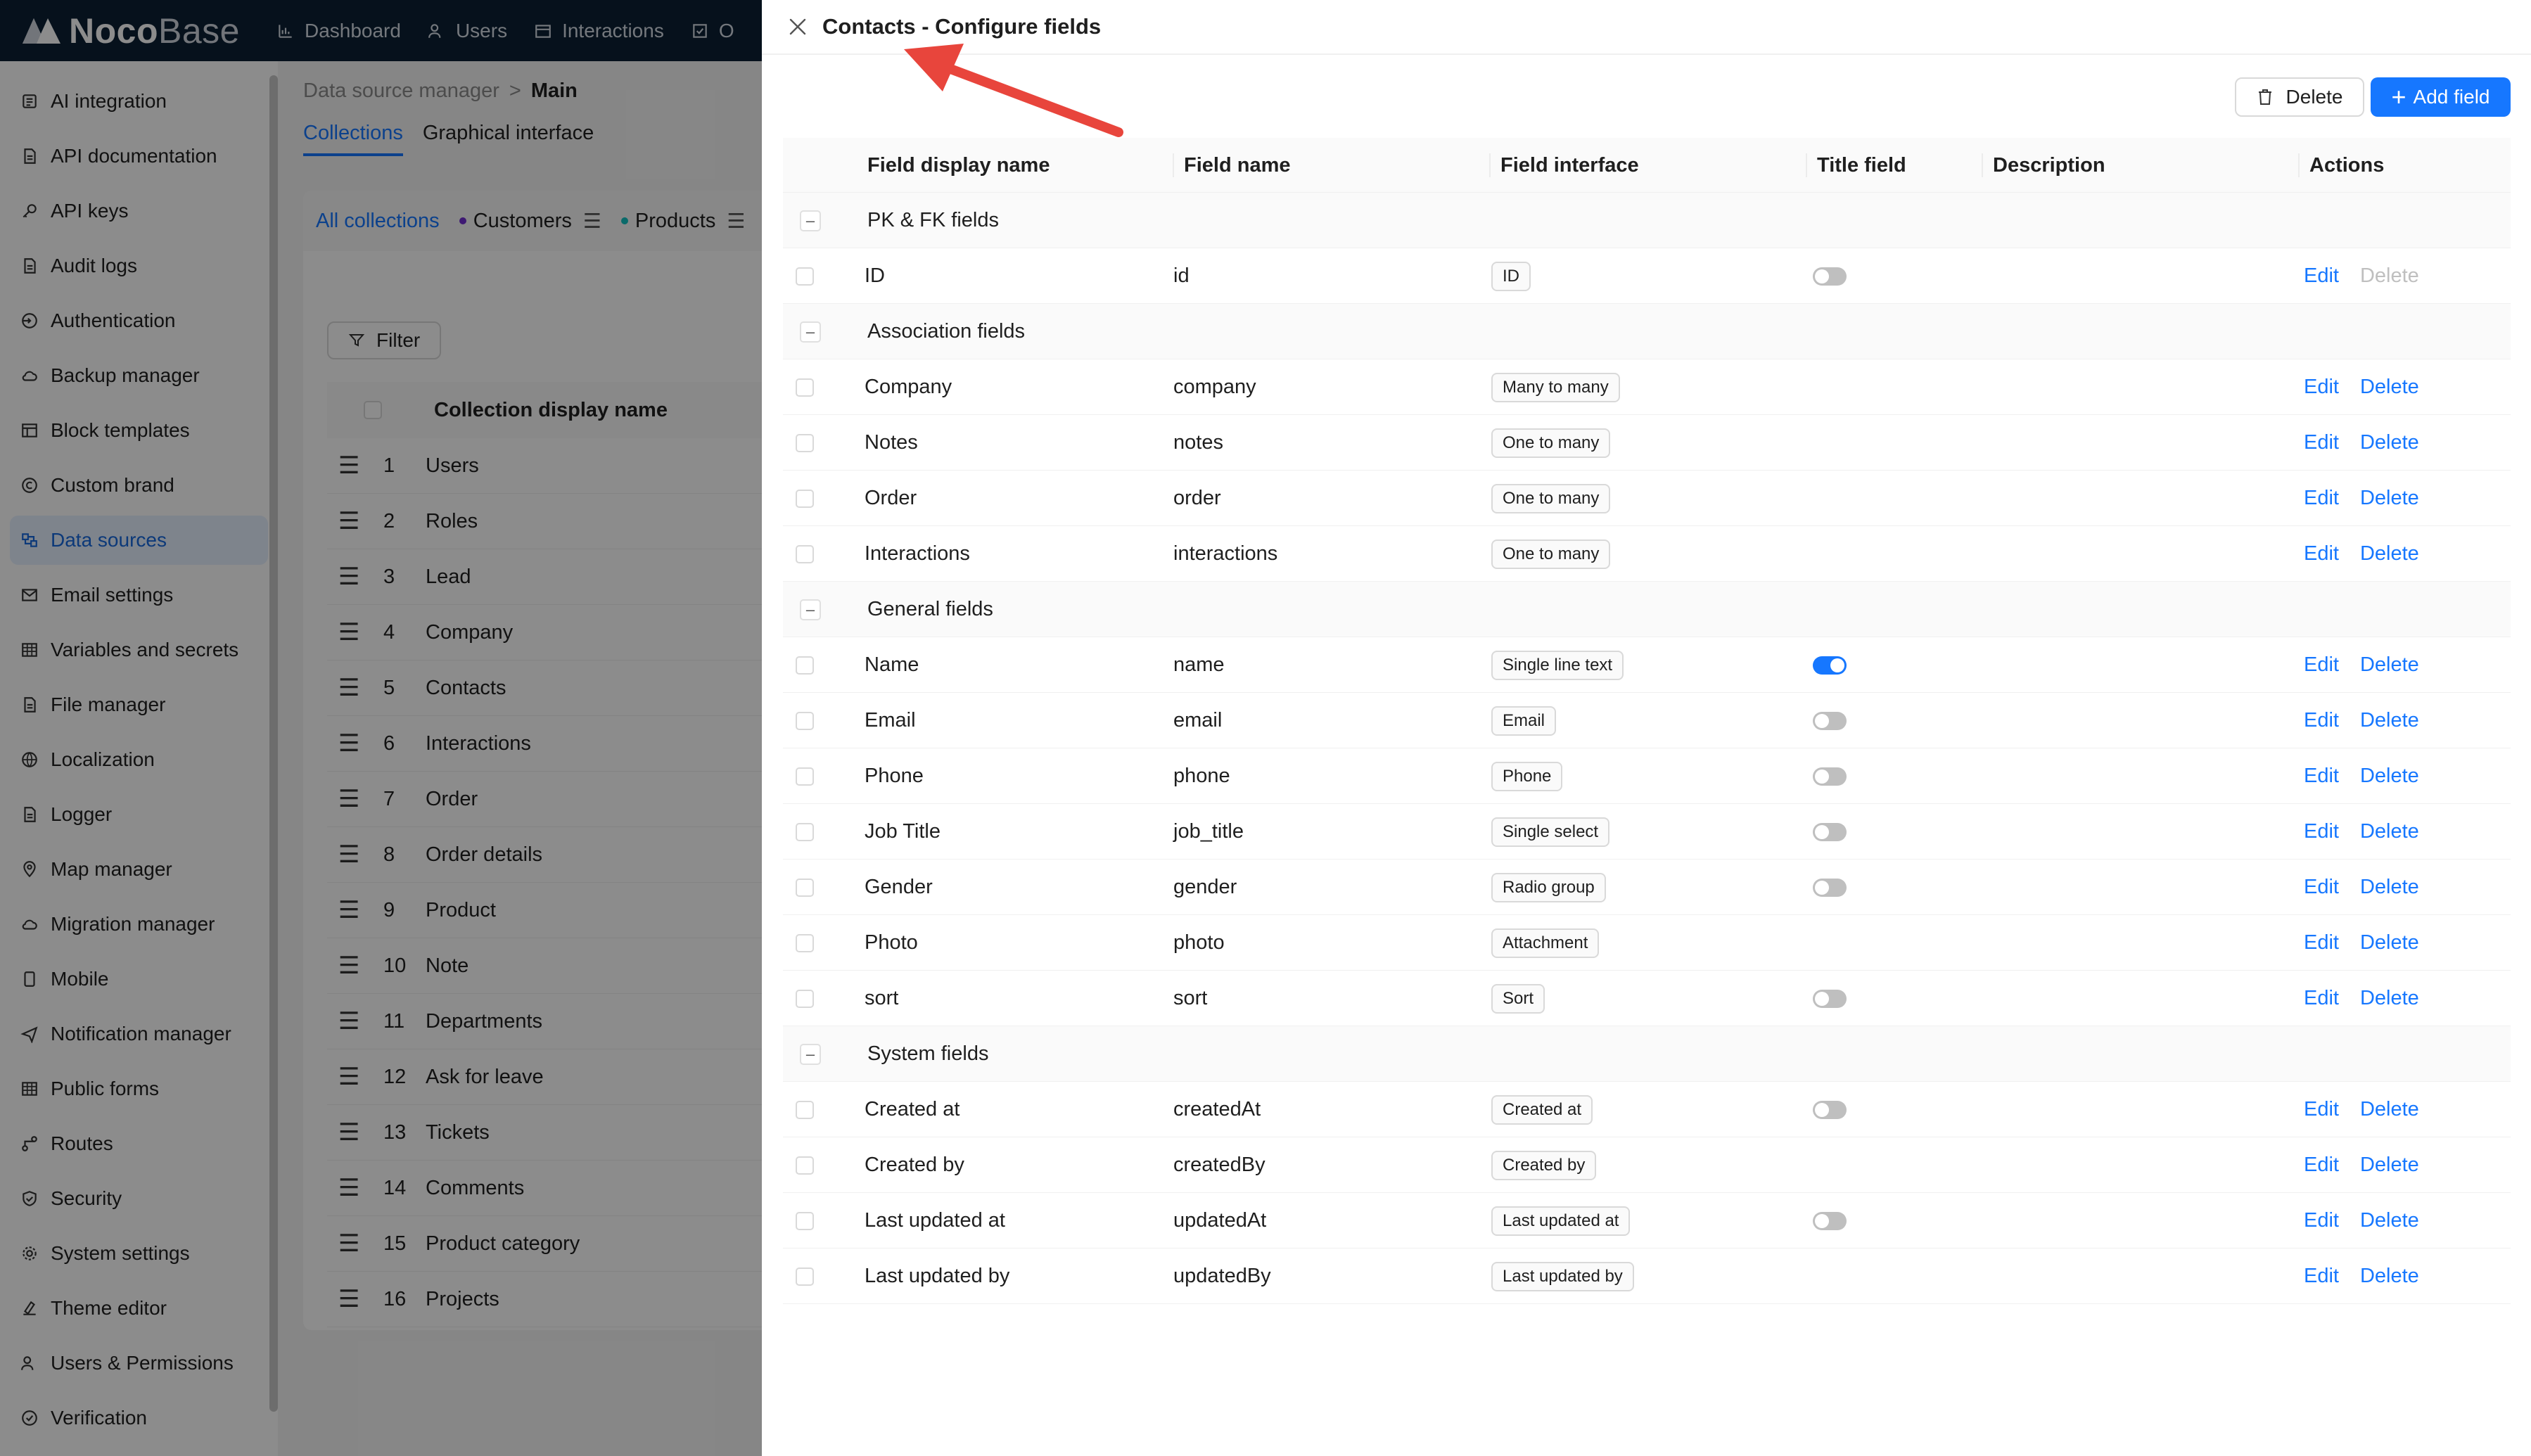  I want to click on field-row: sort sort Sort Edit Delete, so click(1647, 998).